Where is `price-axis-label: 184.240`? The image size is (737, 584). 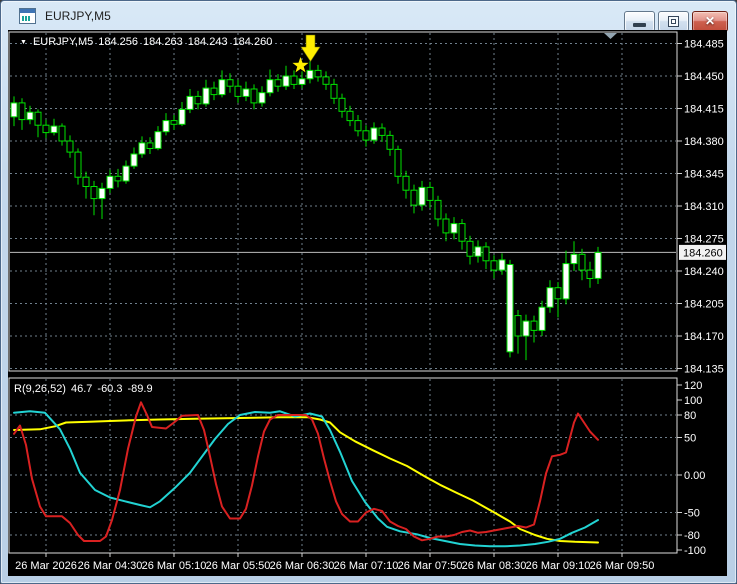
price-axis-label: 184.240 is located at coordinates (704, 272).